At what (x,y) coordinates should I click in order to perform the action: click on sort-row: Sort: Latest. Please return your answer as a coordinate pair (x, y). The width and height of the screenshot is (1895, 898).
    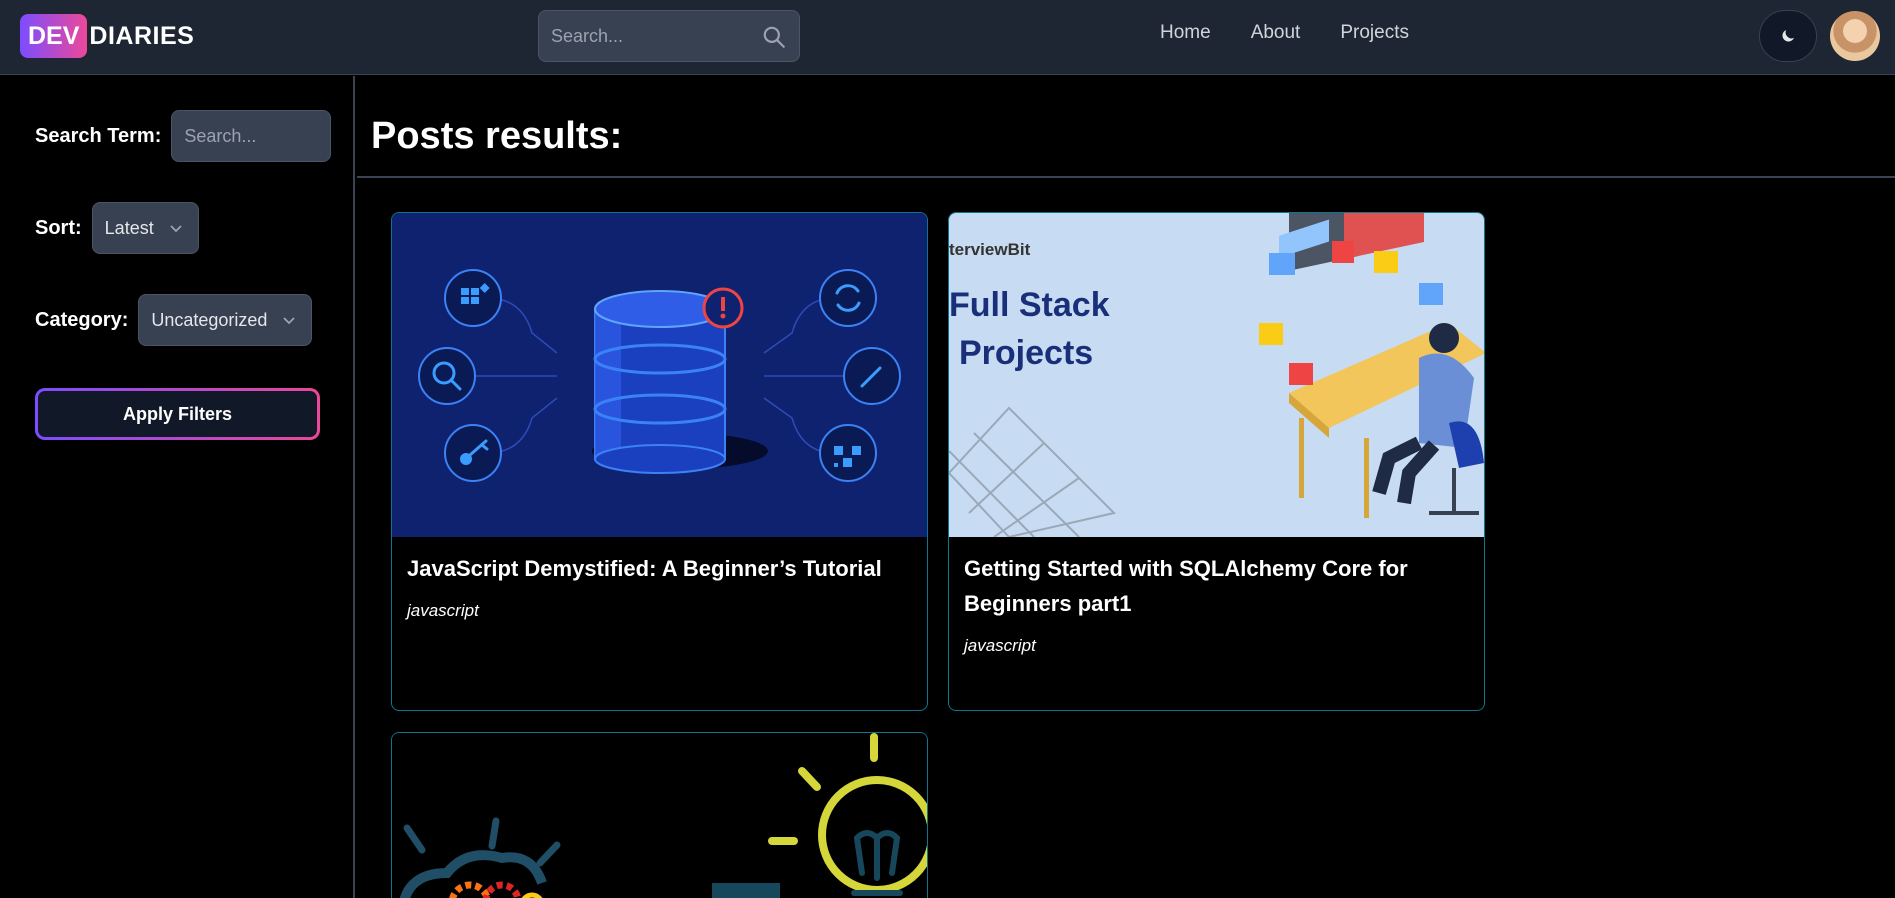
    Looking at the image, I should click on (117, 228).